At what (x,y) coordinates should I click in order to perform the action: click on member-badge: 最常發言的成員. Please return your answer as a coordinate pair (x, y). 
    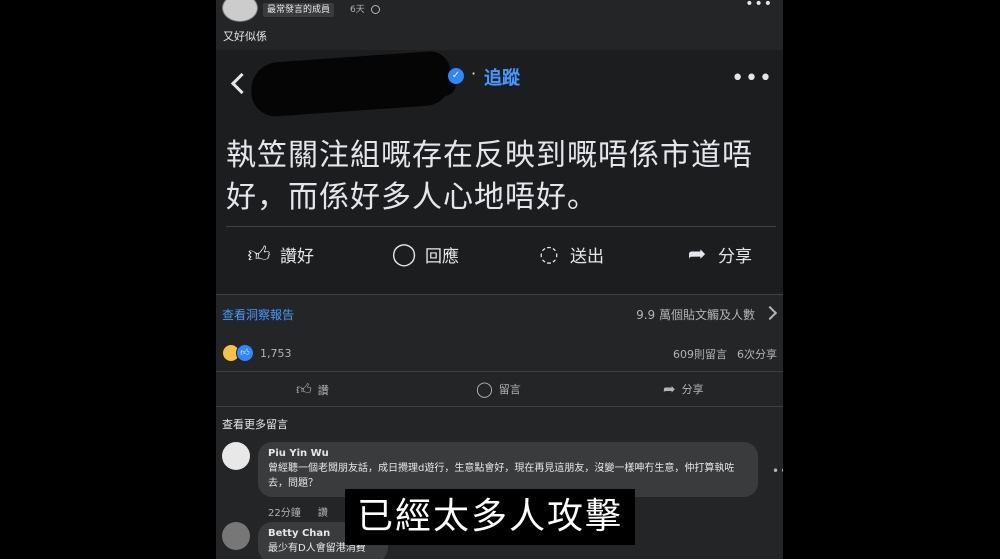
    Looking at the image, I should click on (299, 10).